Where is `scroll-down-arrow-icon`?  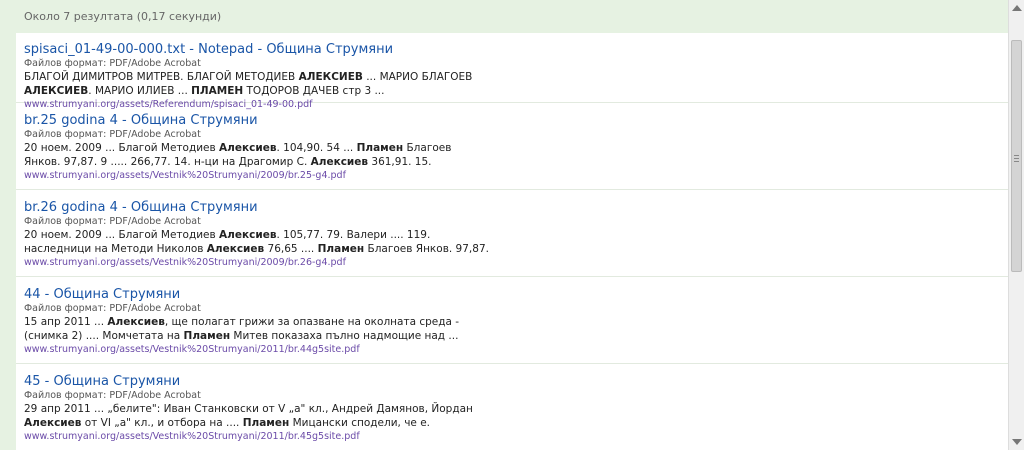
scroll-down-arrow-icon is located at coordinates (1017, 442).